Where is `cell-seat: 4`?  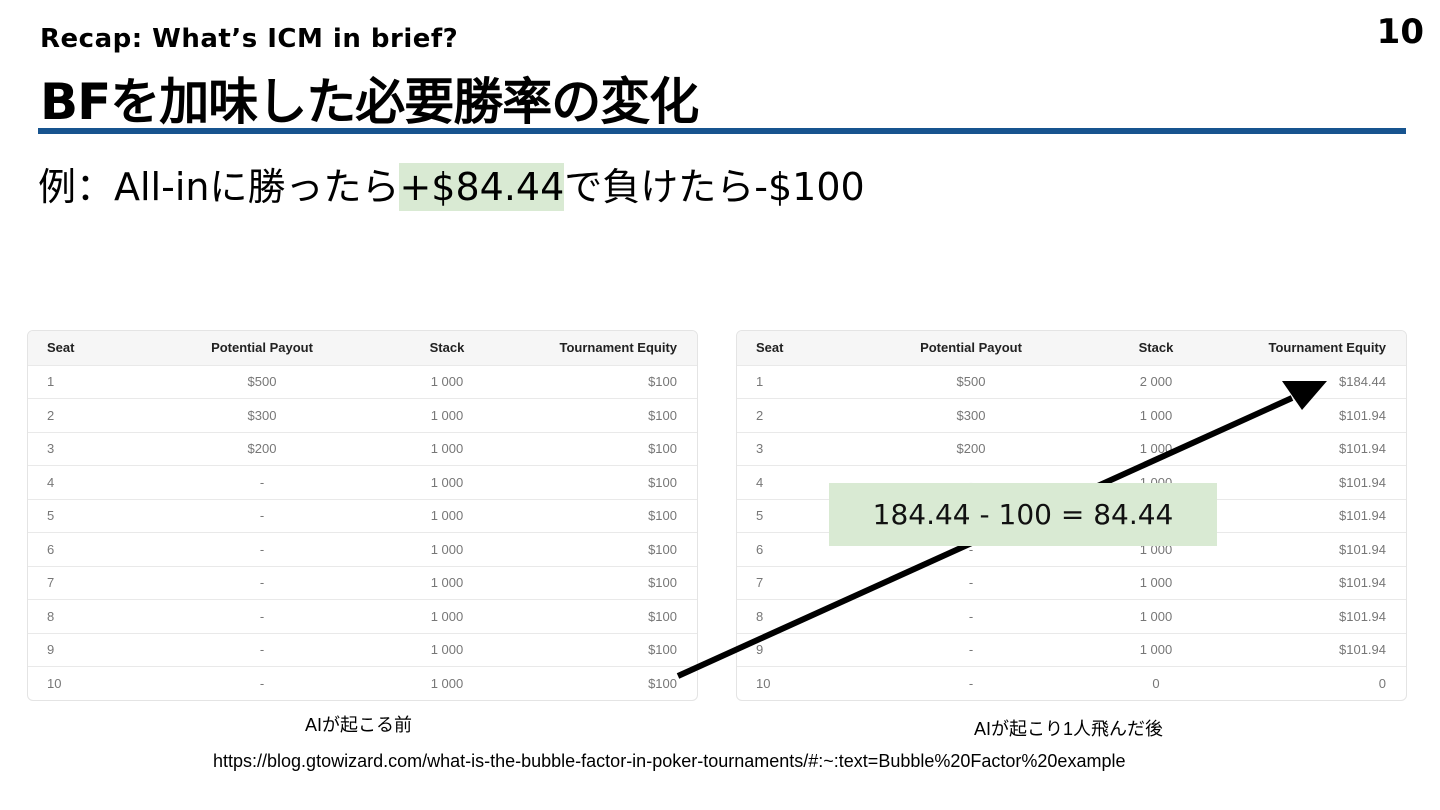 cell-seat: 4 is located at coordinates (82, 482).